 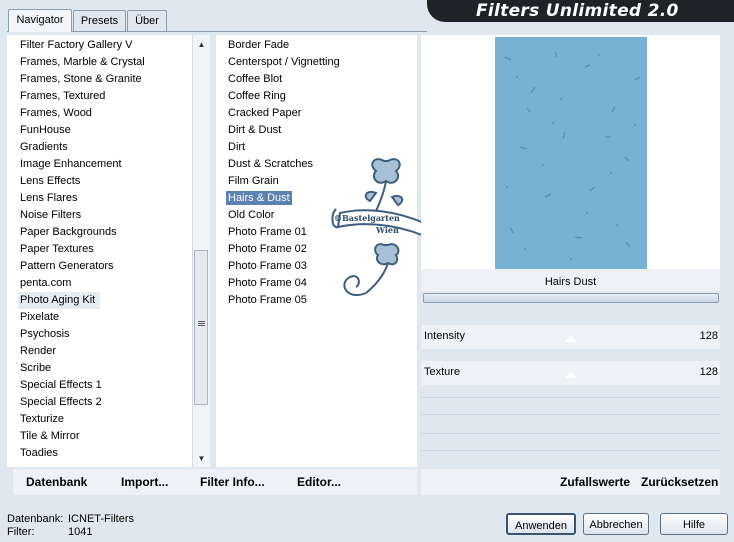 I want to click on category-item: Photo Aging Kit, so click(x=59, y=300).